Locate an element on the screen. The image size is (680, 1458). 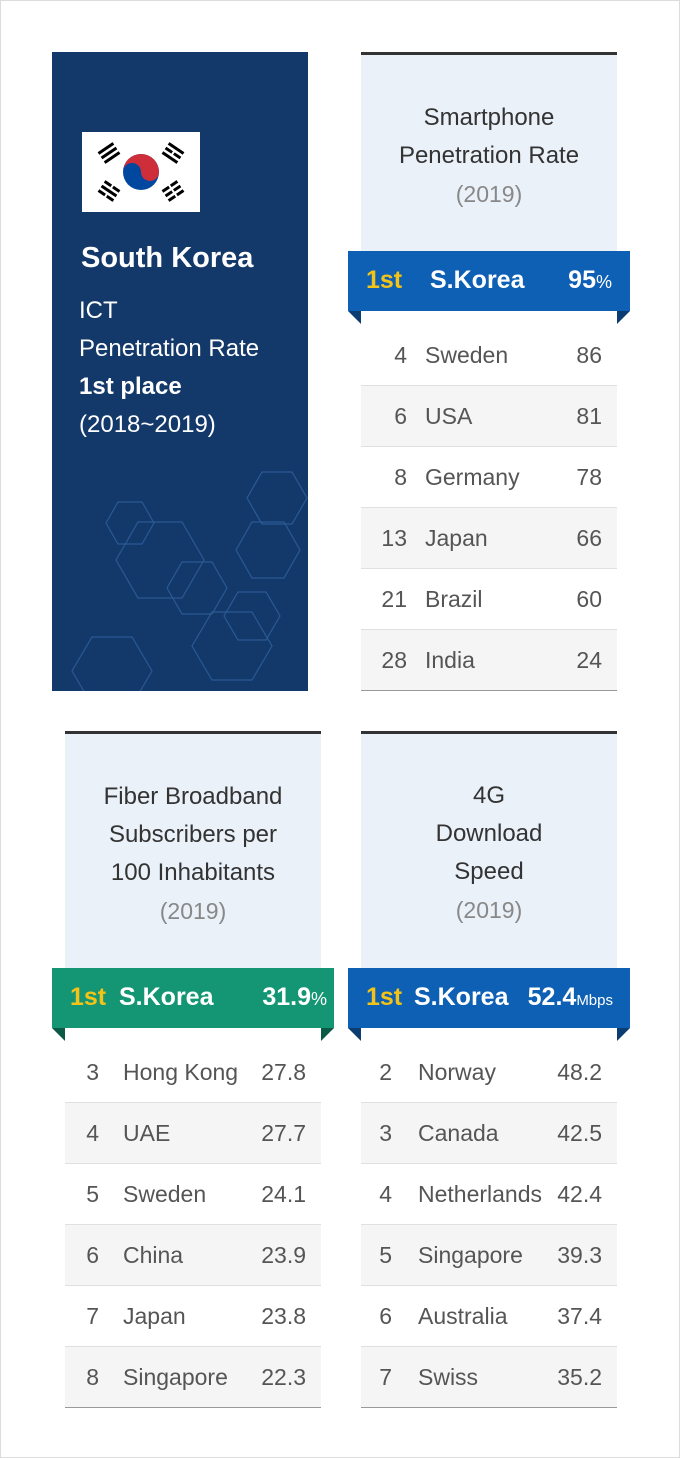
table-row: 13 Japan 66 is located at coordinates (489, 538).